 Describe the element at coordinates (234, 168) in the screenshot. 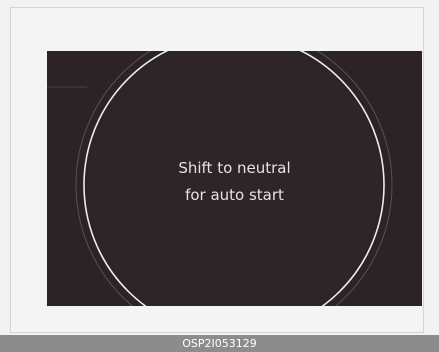

I see `message-line-1: Shift to neutral` at that location.